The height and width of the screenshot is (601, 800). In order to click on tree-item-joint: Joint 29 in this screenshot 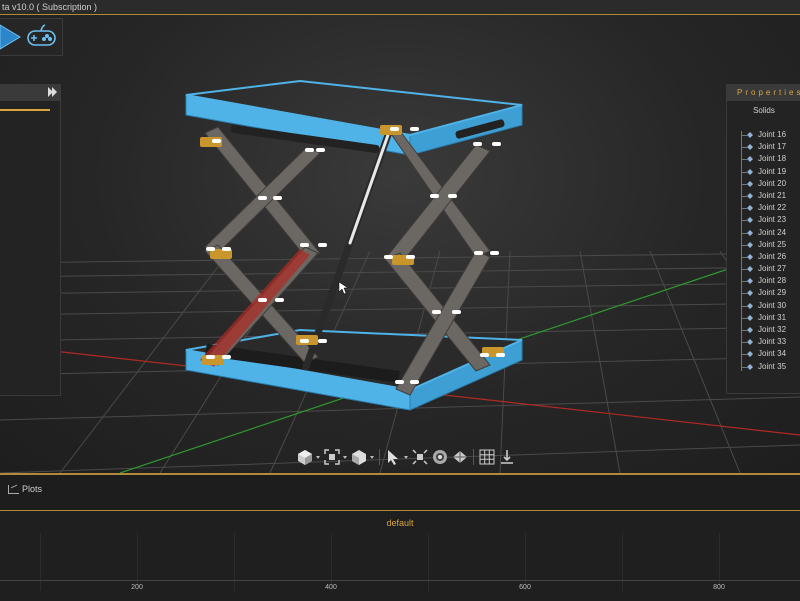, I will do `click(763, 293)`.